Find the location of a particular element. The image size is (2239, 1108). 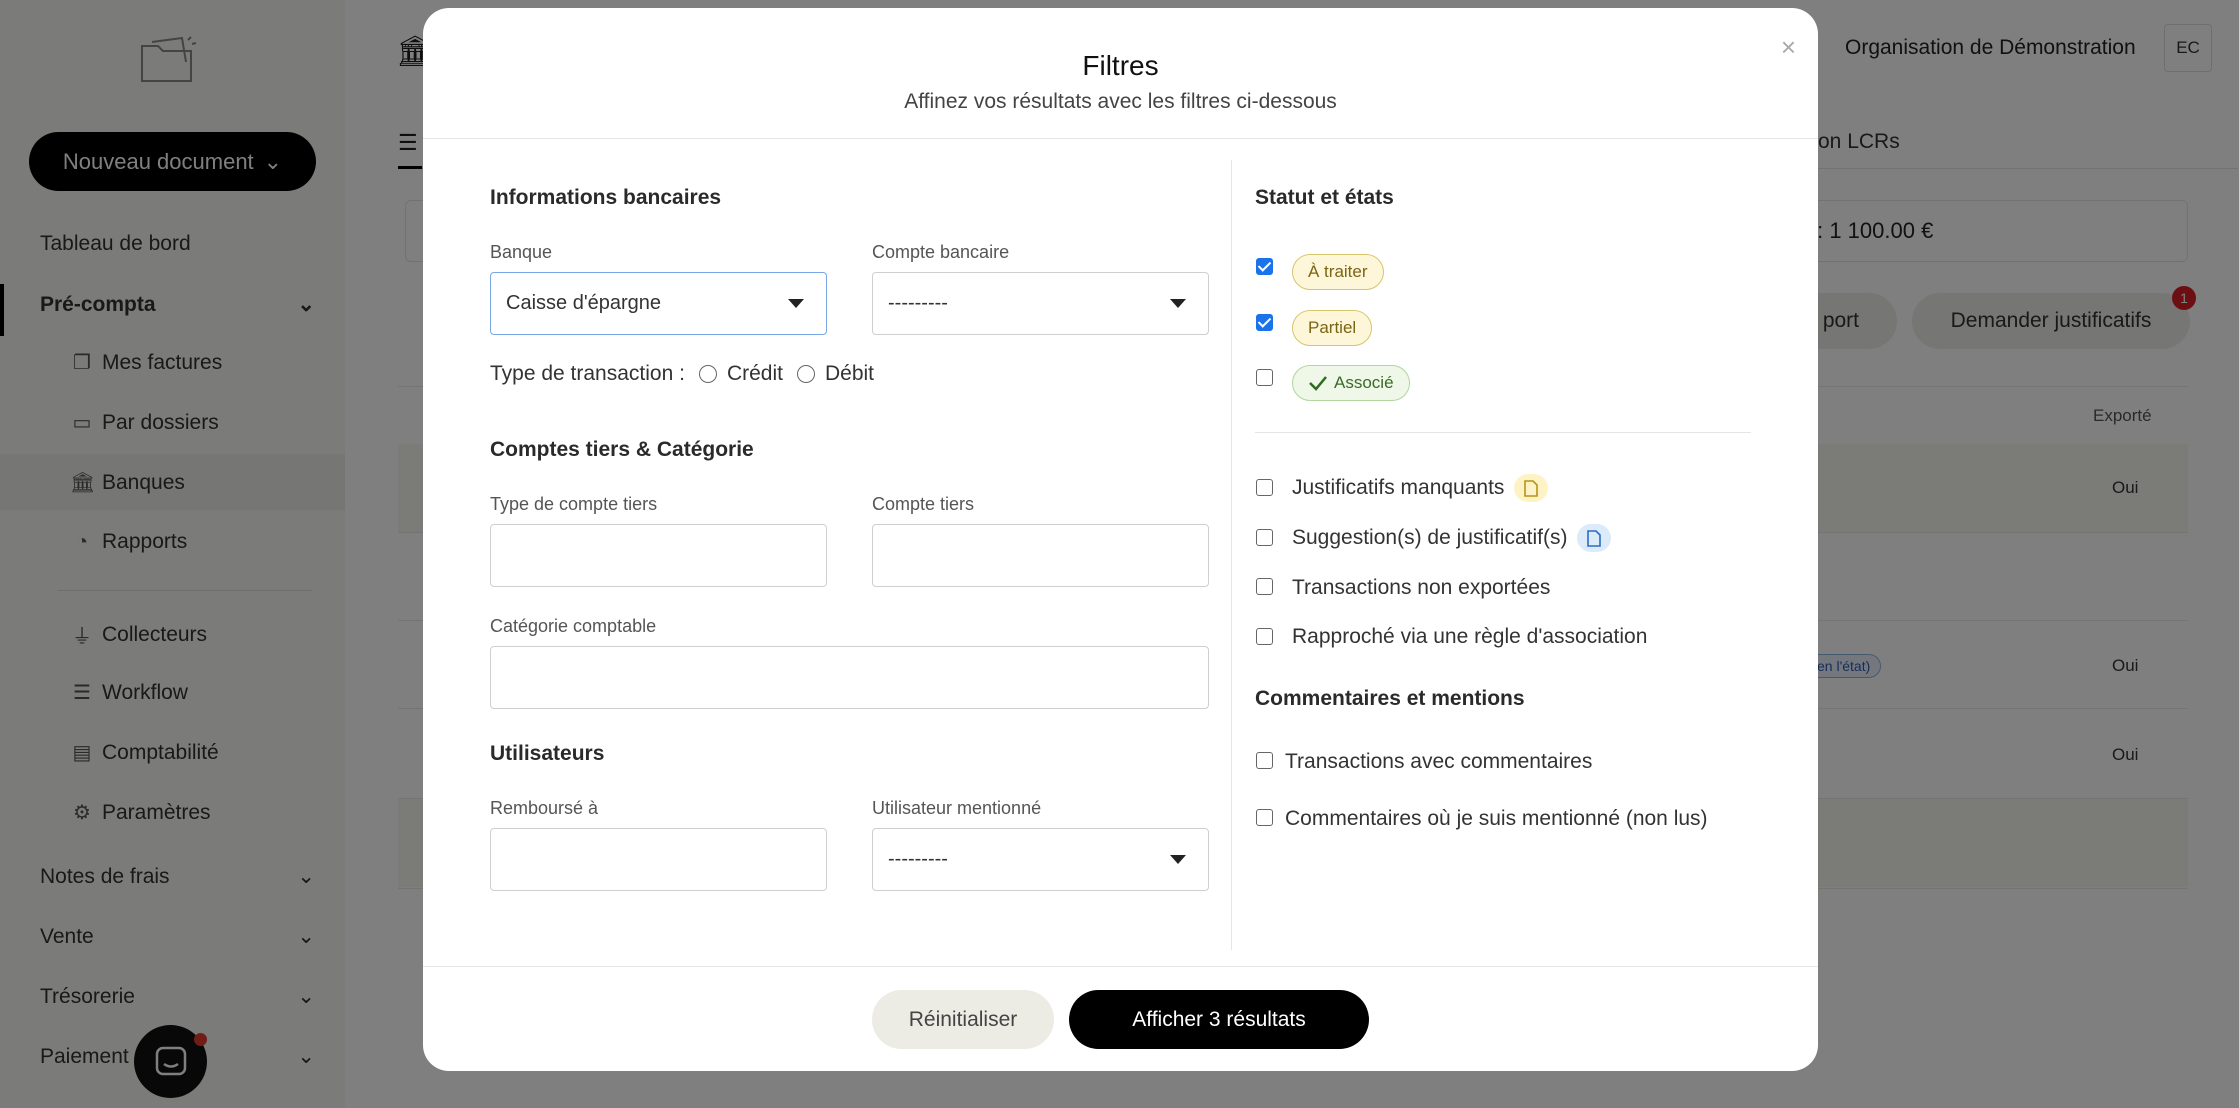

not-exported-option: Transactions non exportées is located at coordinates (1421, 588).